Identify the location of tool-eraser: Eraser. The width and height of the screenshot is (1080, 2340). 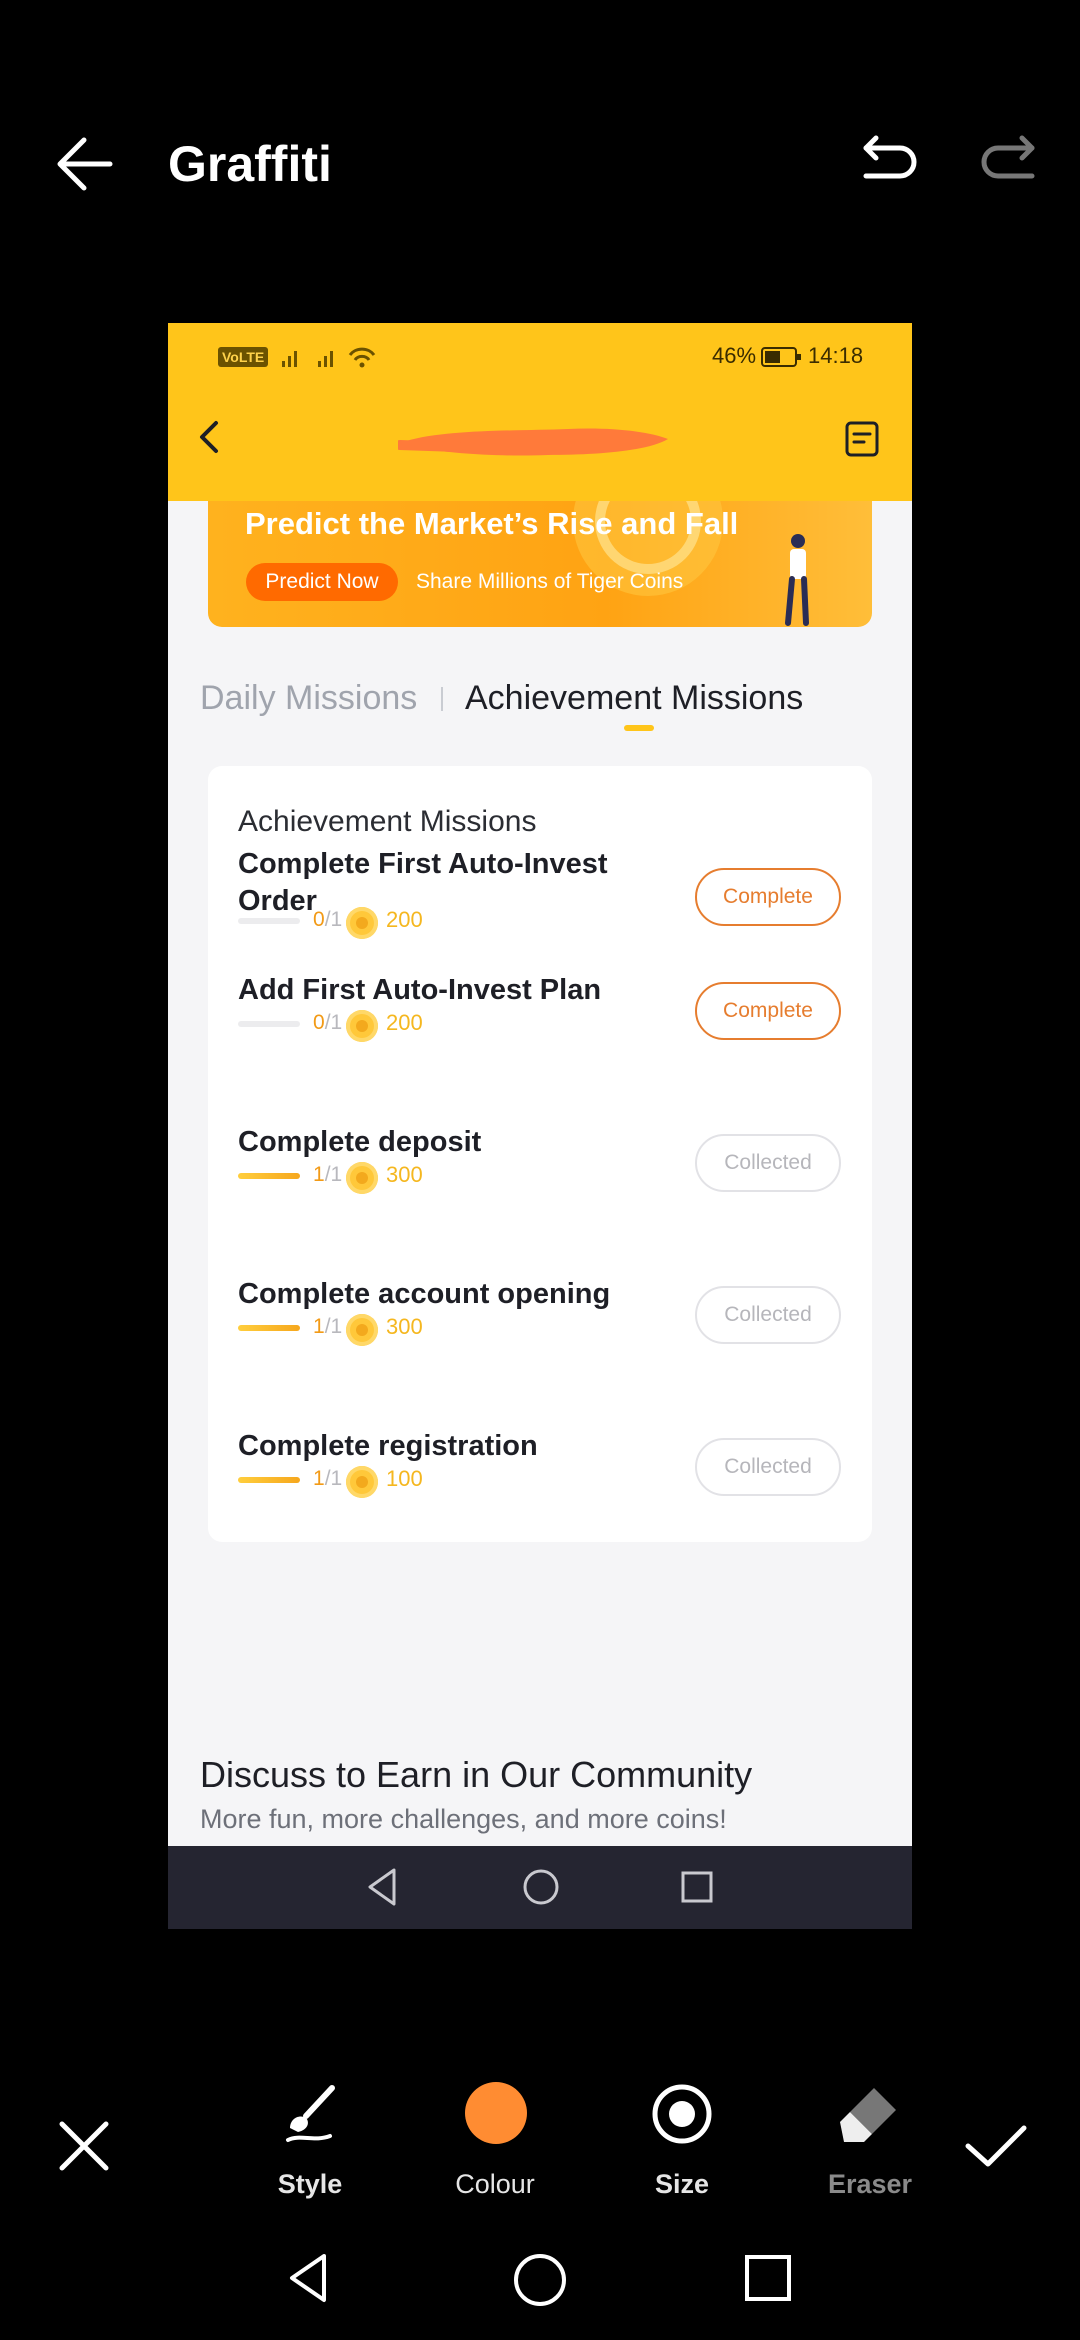
(867, 2145).